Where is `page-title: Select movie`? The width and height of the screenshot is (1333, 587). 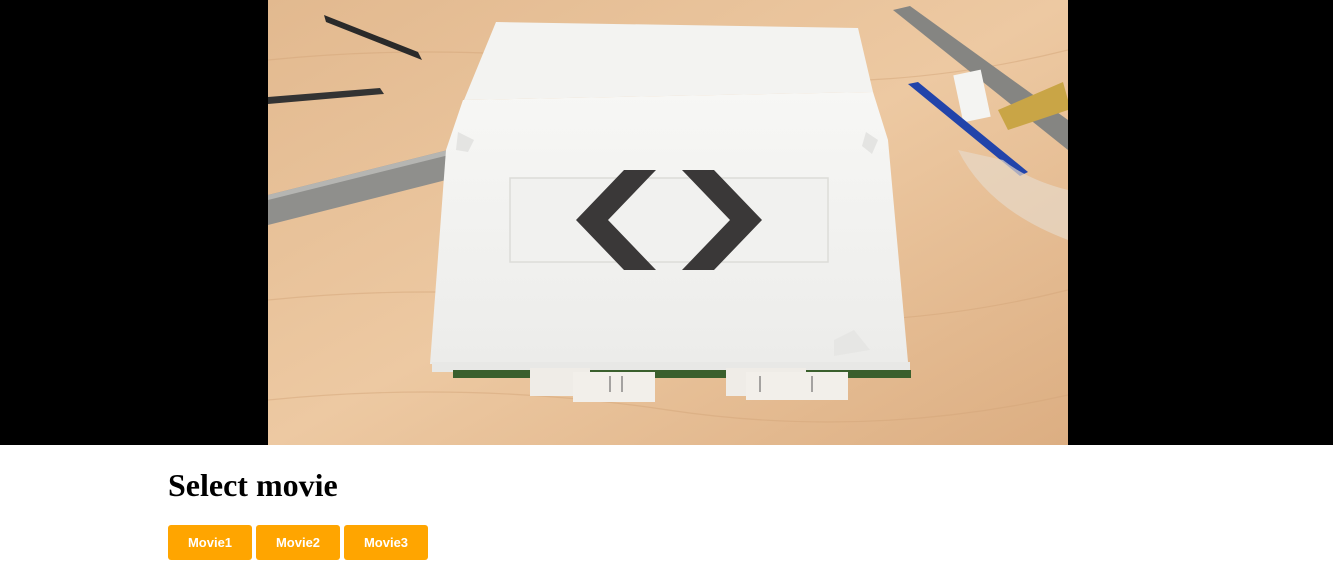
page-title: Select movie is located at coordinates (253, 485).